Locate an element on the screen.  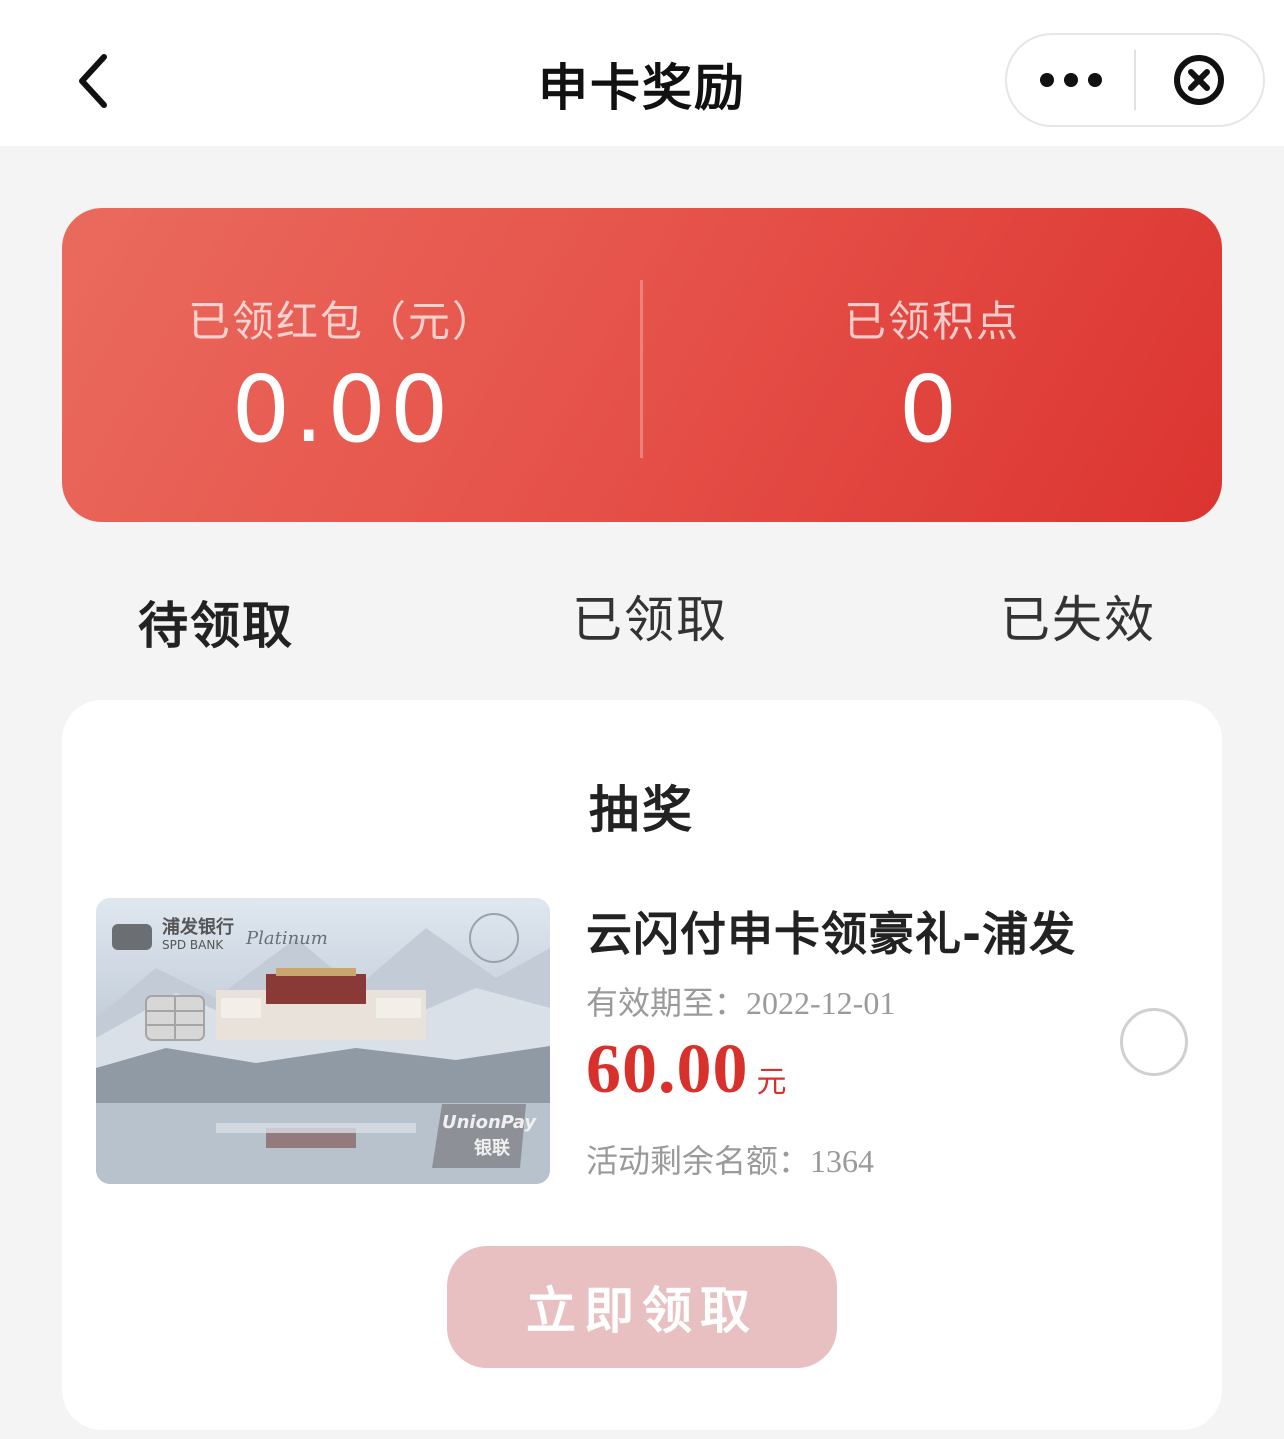
section-title: 抽奖 is located at coordinates (642, 810).